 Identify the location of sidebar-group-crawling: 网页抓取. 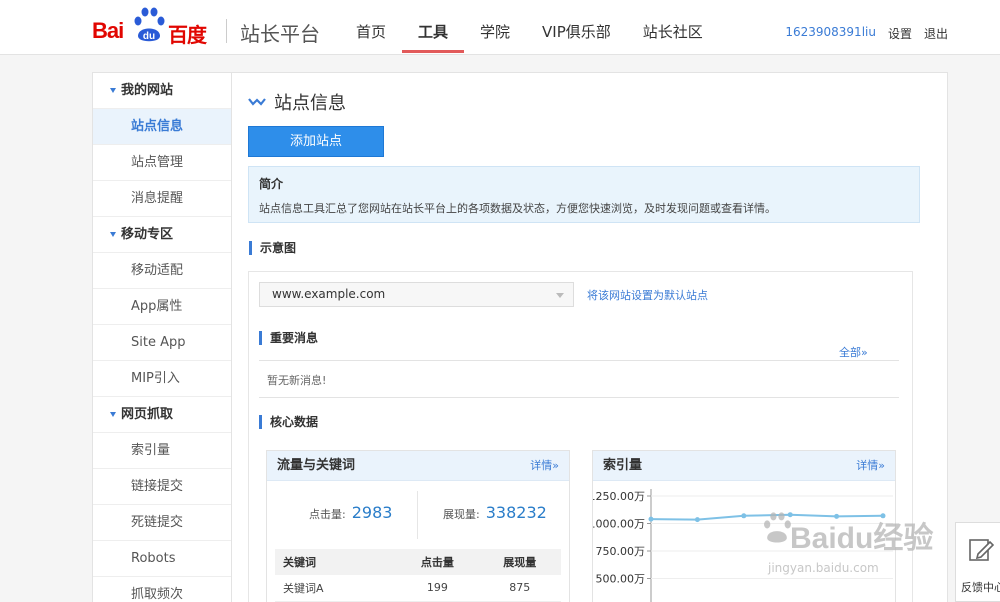
(162, 415).